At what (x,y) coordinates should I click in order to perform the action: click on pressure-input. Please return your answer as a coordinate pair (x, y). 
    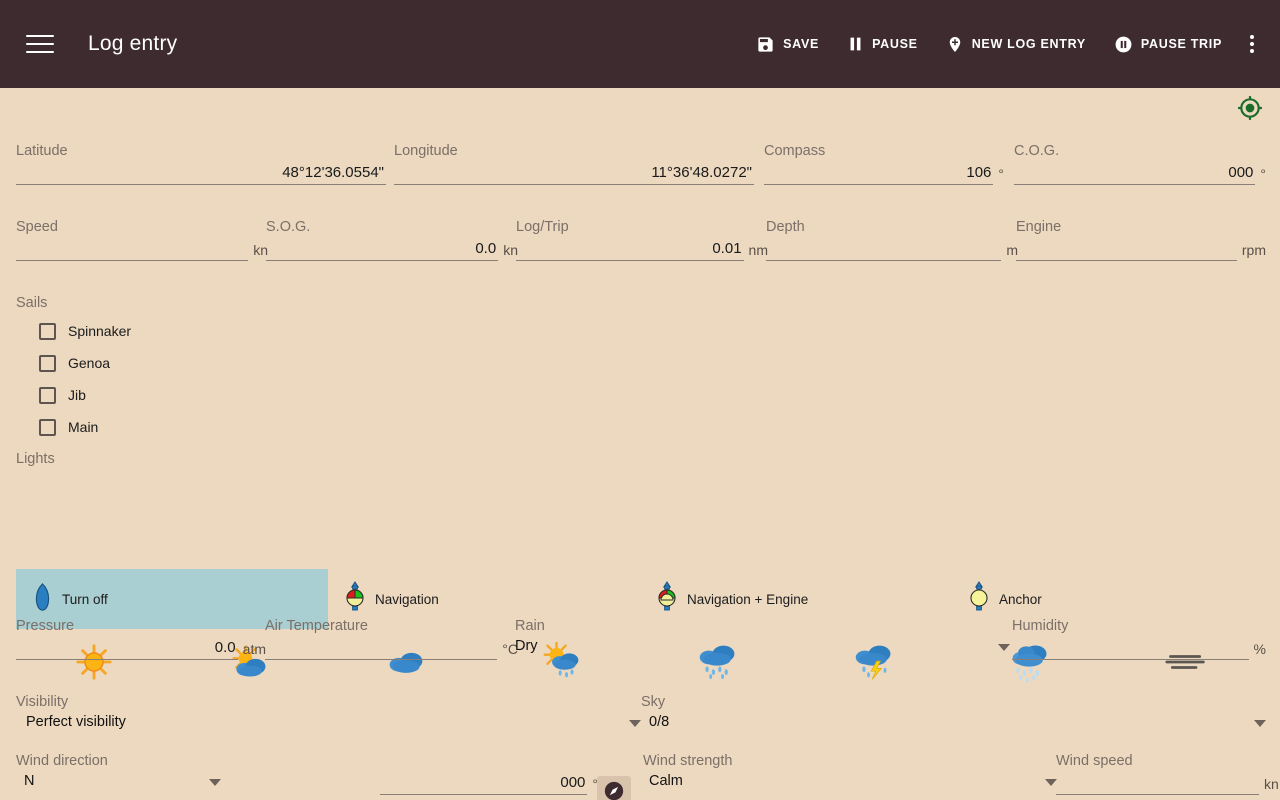
    Looking at the image, I should click on (127, 649).